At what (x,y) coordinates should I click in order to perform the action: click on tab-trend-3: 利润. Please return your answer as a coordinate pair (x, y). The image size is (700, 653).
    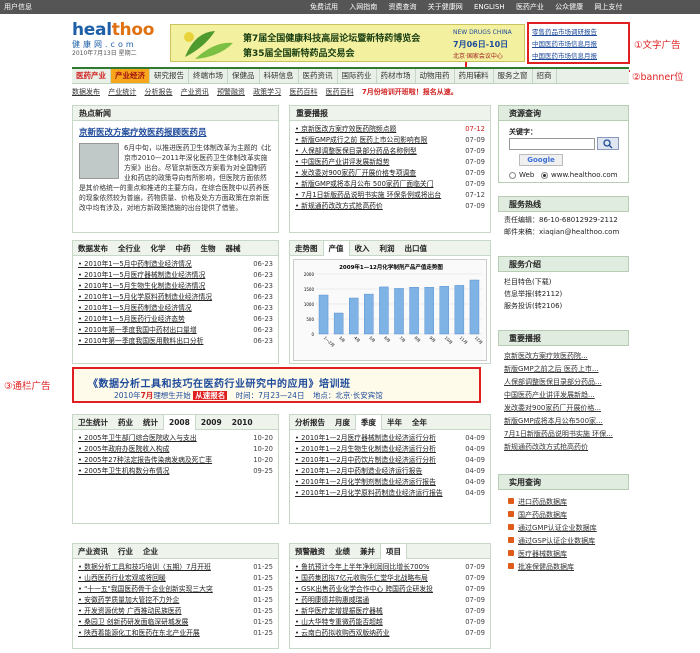
    Looking at the image, I should click on (387, 248).